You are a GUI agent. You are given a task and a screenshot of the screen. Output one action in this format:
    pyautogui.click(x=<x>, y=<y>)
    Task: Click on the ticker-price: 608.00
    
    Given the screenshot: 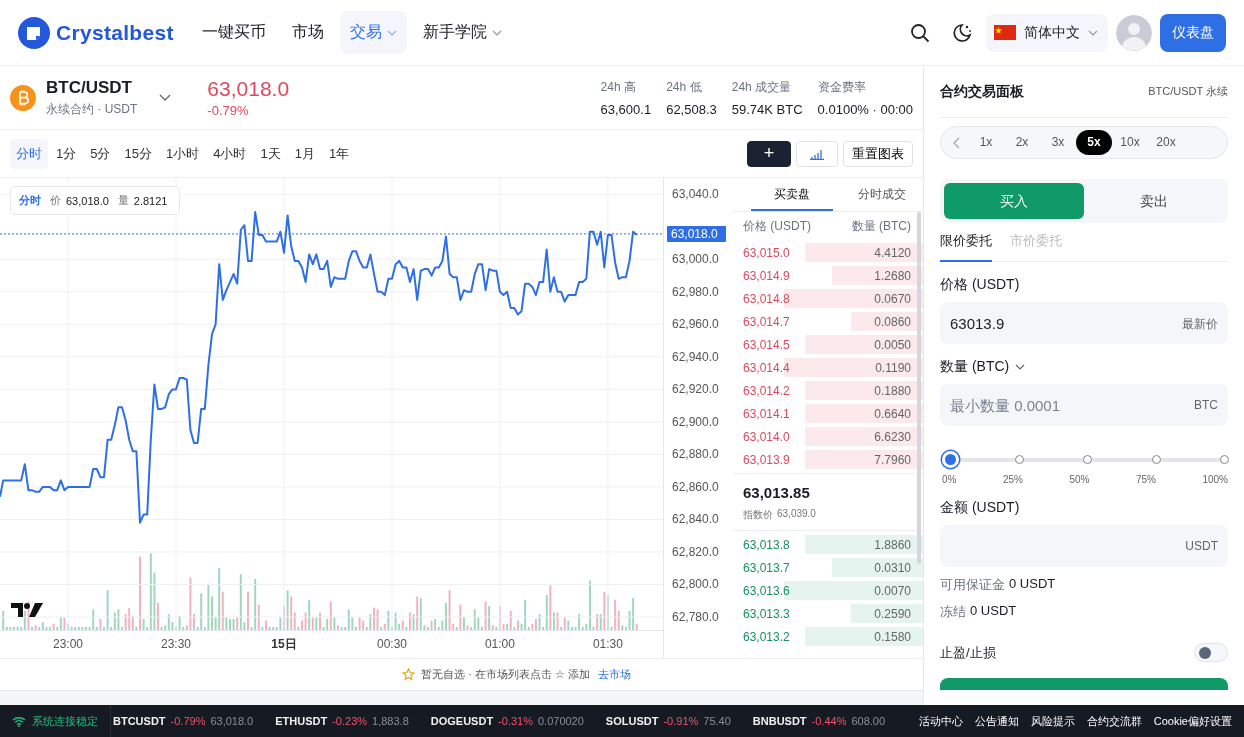 What is the action you would take?
    pyautogui.click(x=868, y=721)
    